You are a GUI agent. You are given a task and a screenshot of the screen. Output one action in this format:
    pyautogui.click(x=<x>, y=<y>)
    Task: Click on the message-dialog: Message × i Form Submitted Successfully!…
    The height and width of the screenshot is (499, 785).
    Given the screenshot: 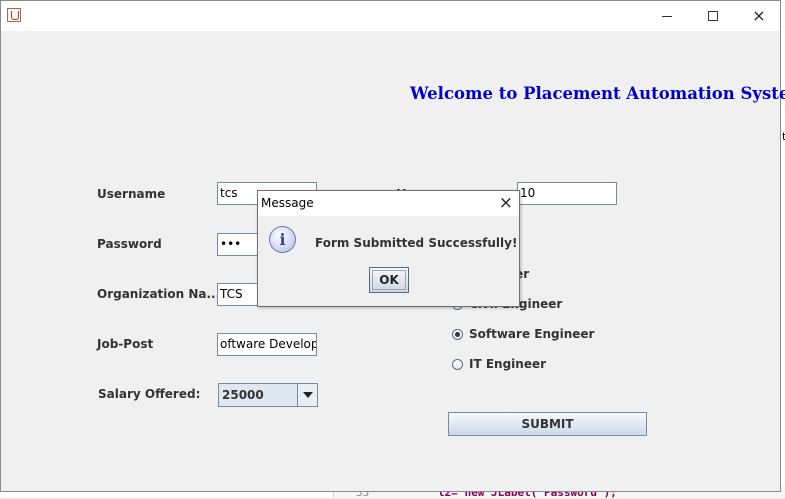 What is the action you would take?
    pyautogui.click(x=388, y=248)
    